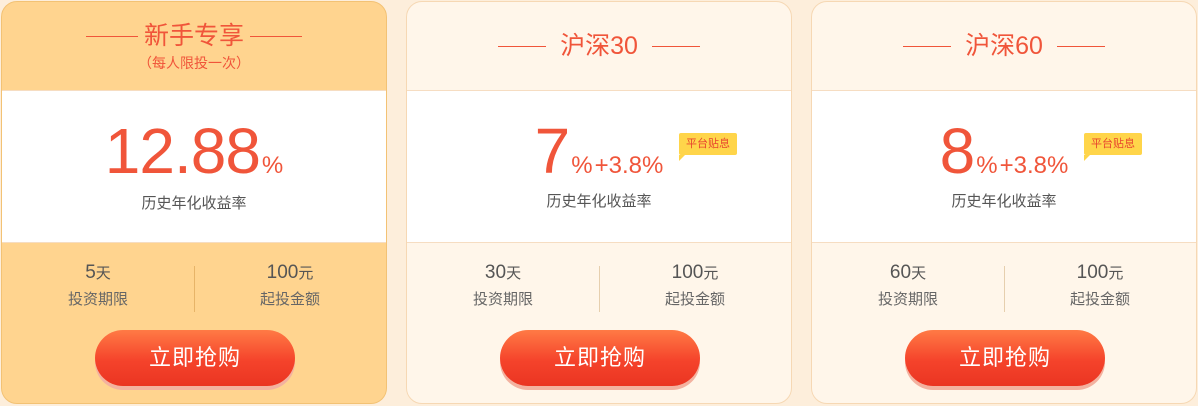 The image size is (1198, 406). I want to click on card-header: 沪深30, so click(599, 46).